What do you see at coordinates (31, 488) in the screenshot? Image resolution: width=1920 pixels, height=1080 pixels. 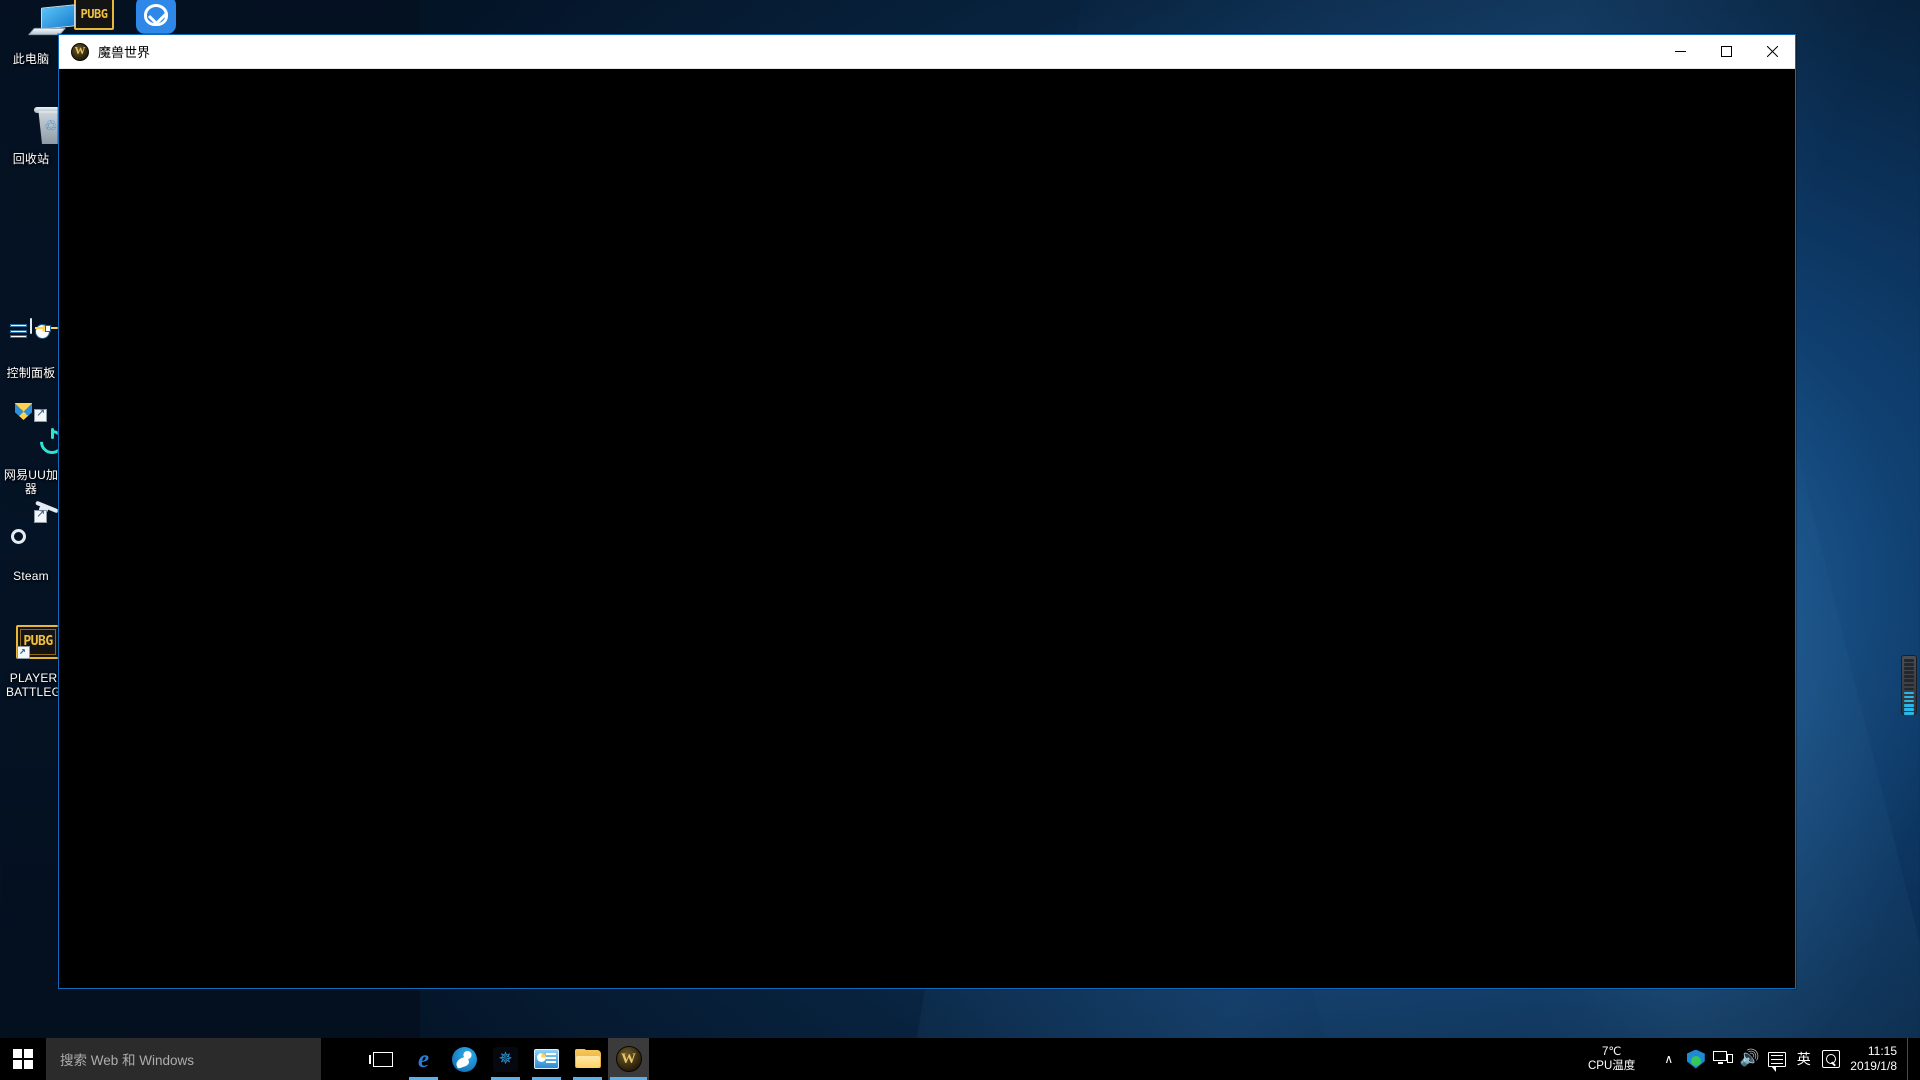 I see `desktop-icon-netease-uu-label-line2: 器` at bounding box center [31, 488].